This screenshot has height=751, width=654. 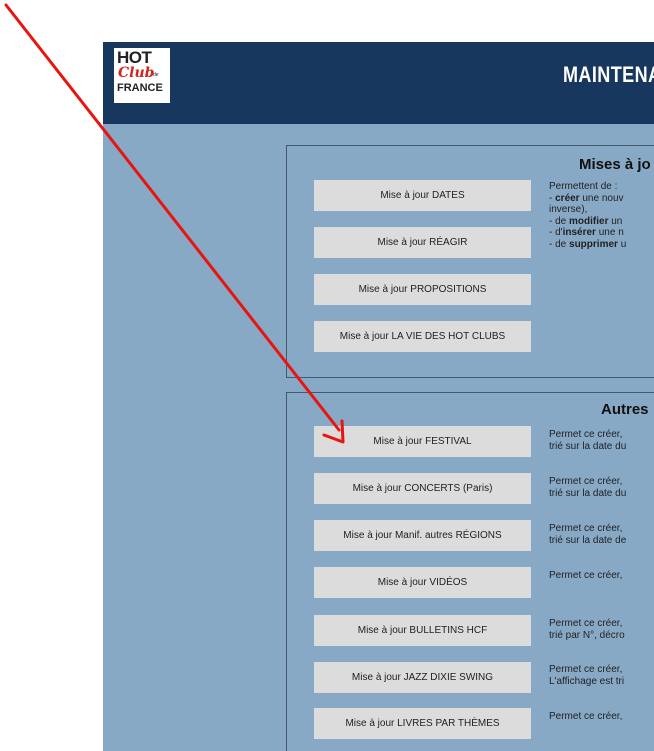 I want to click on livres-description: Permet ce créer,, so click(x=586, y=716).